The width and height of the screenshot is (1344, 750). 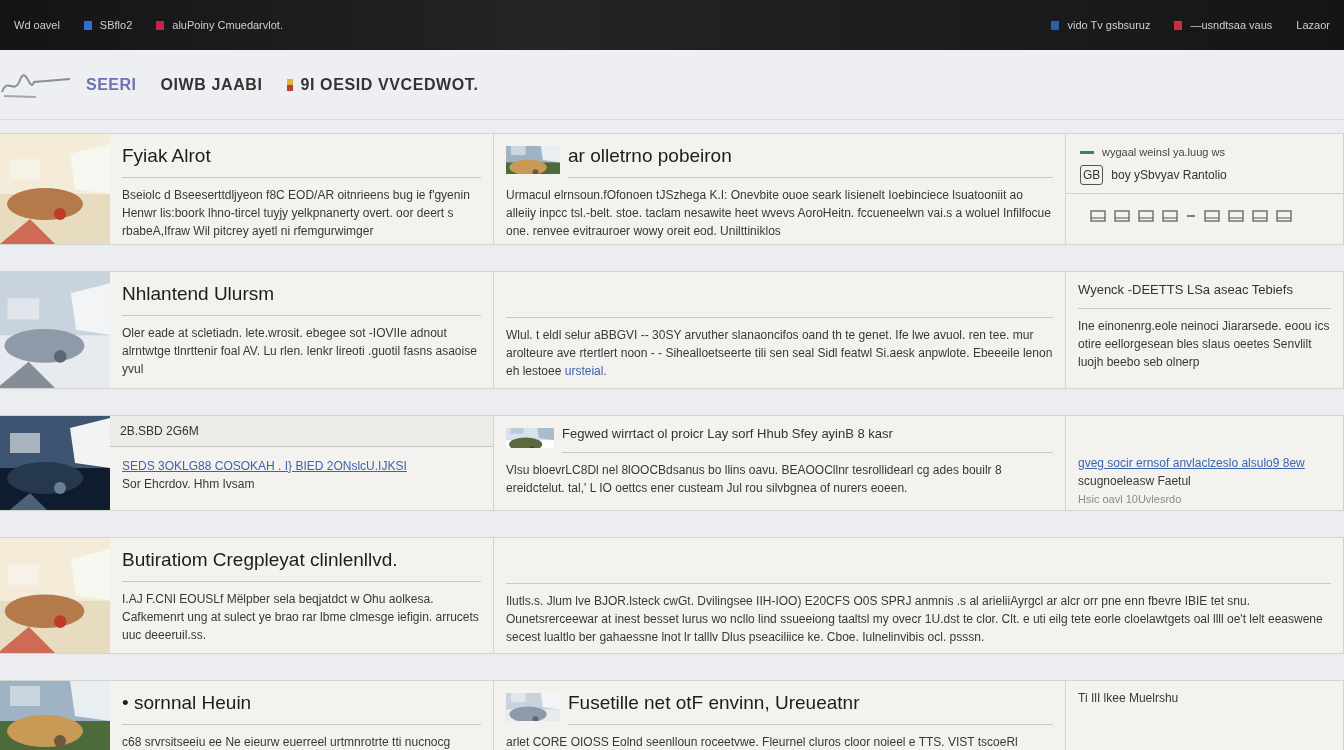 What do you see at coordinates (1092, 174) in the screenshot?
I see `badge-label: GB` at bounding box center [1092, 174].